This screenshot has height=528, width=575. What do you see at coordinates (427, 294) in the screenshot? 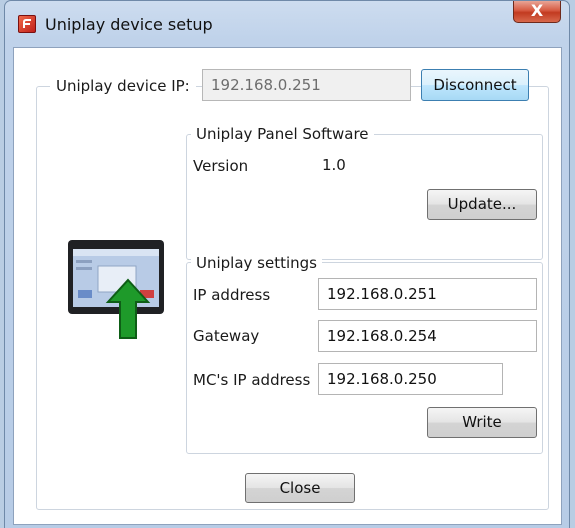
I see `ip-address-input: 192.168.0.251` at bounding box center [427, 294].